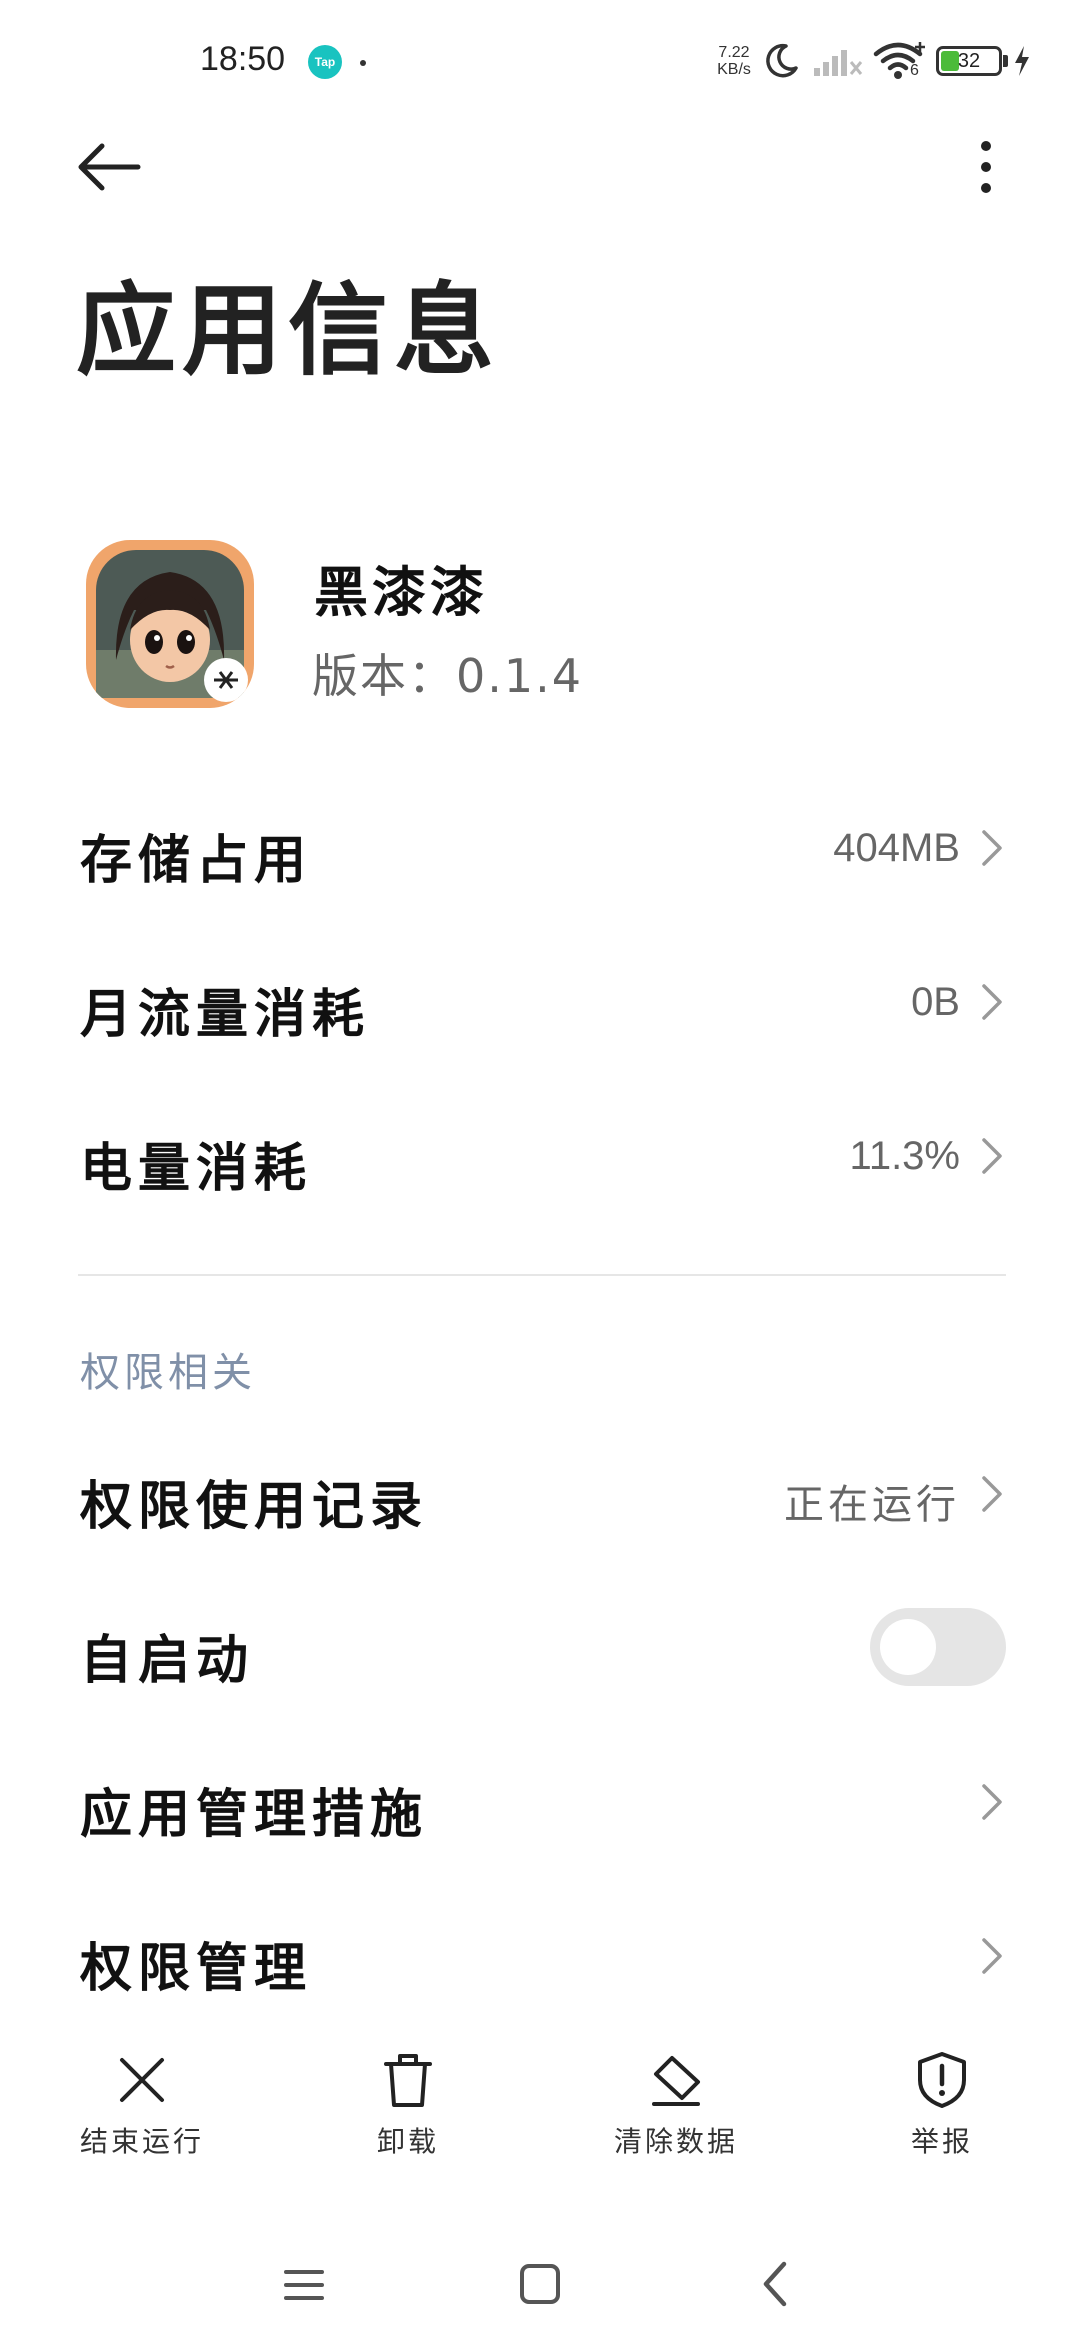 Image resolution: width=1080 pixels, height=2340 pixels. I want to click on report-button: 举报, so click(942, 2115).